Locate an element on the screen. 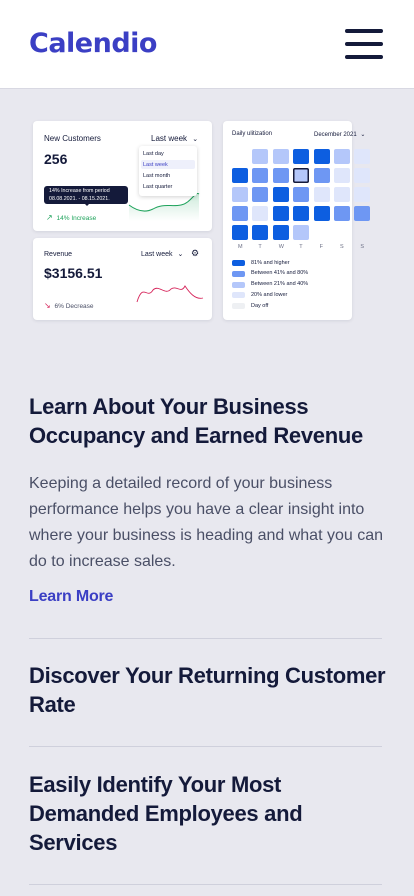  change-text: 6% Decrease is located at coordinates (74, 306).